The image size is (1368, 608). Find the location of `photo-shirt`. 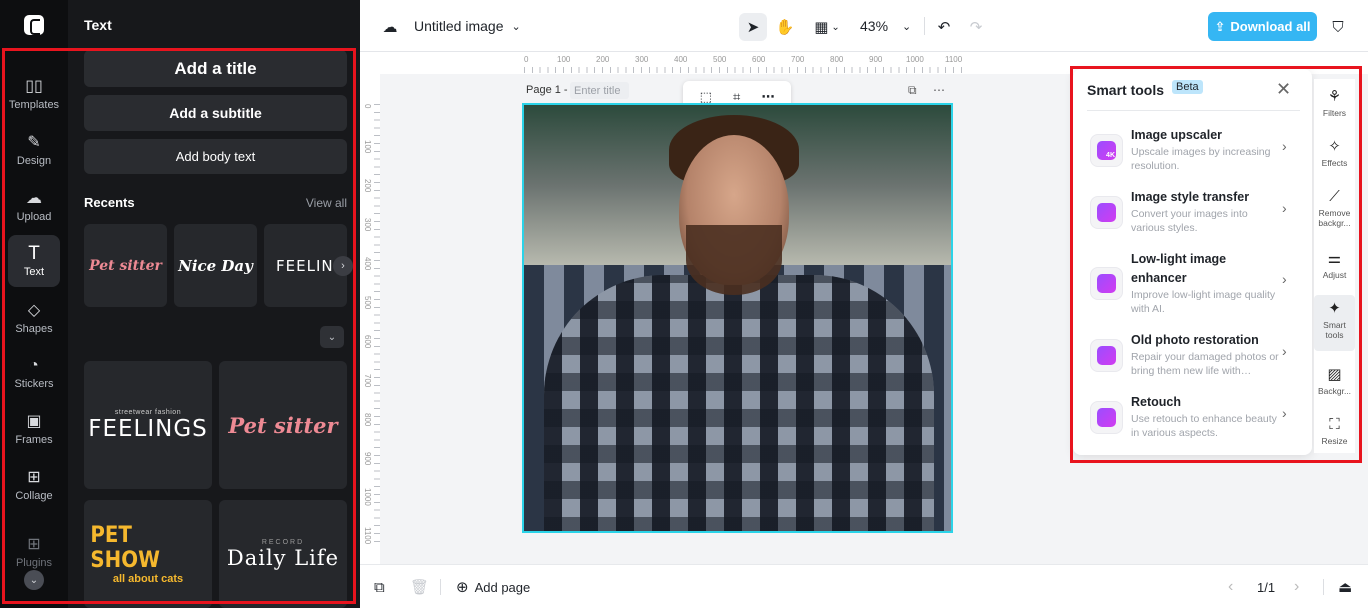

photo-shirt is located at coordinates (739, 403).